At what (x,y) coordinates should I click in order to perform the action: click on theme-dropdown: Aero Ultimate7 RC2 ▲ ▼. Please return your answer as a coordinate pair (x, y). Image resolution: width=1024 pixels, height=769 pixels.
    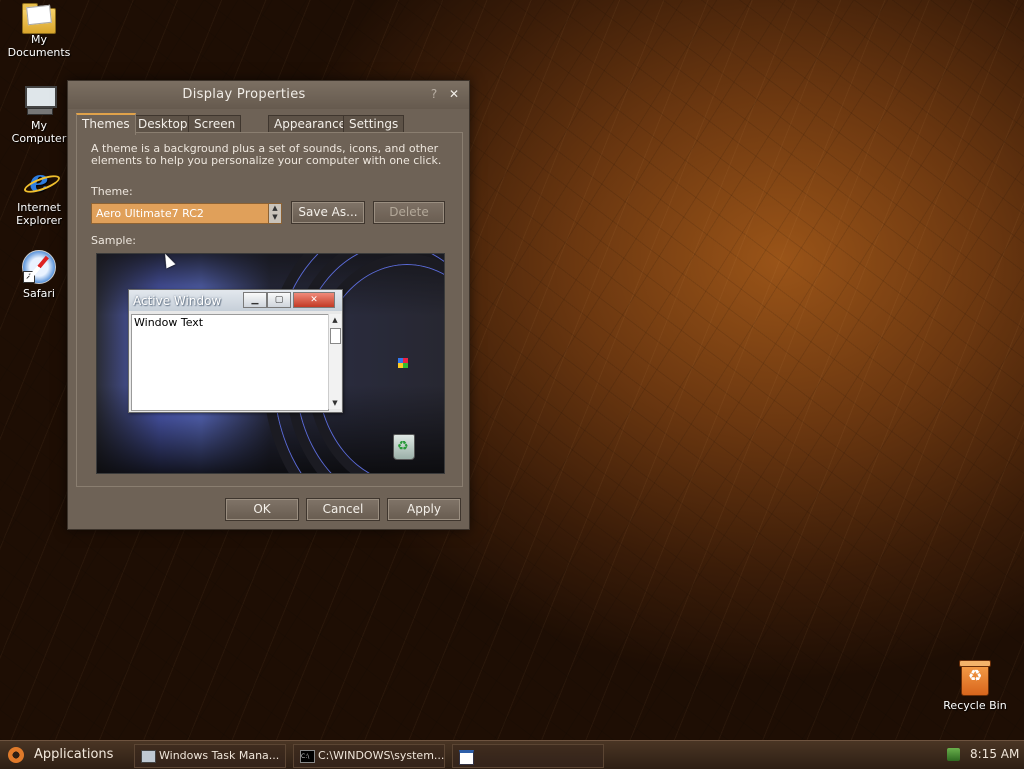
    Looking at the image, I should click on (186, 213).